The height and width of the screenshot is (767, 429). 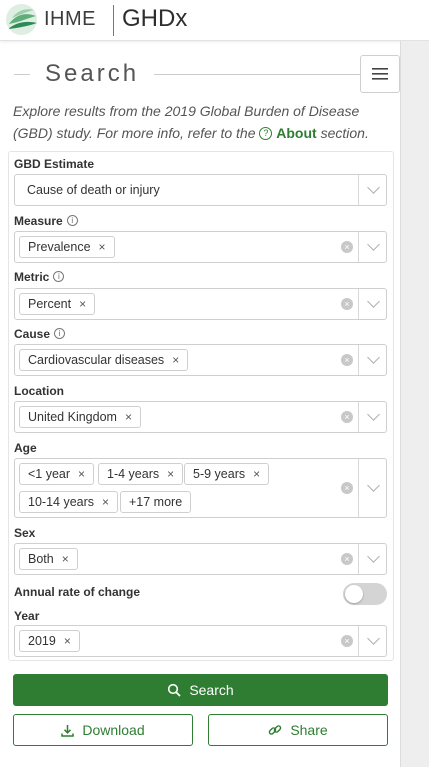 I want to click on hamburger-icon, so click(x=380, y=74).